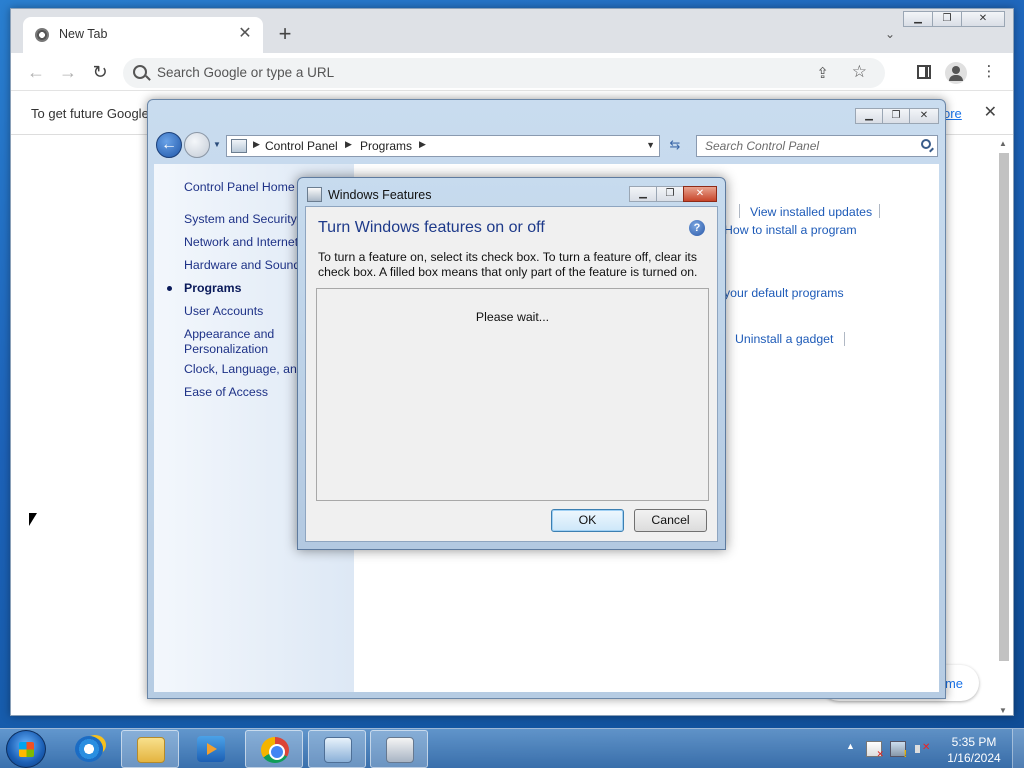 The width and height of the screenshot is (1024, 768). What do you see at coordinates (34, 520) in the screenshot?
I see `mouse-cursor-icon` at bounding box center [34, 520].